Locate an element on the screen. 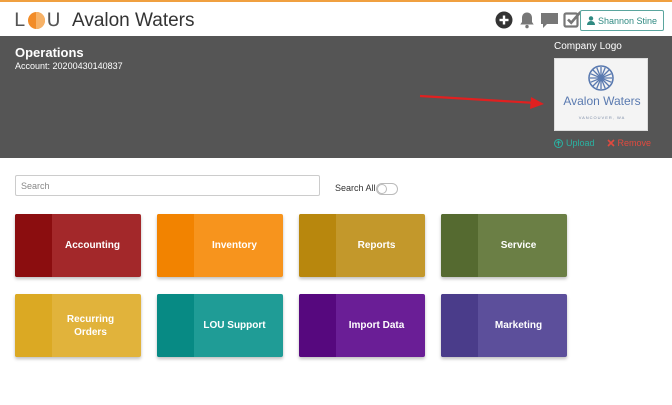 This screenshot has width=672, height=405. tile-service: Service is located at coordinates (504, 245).